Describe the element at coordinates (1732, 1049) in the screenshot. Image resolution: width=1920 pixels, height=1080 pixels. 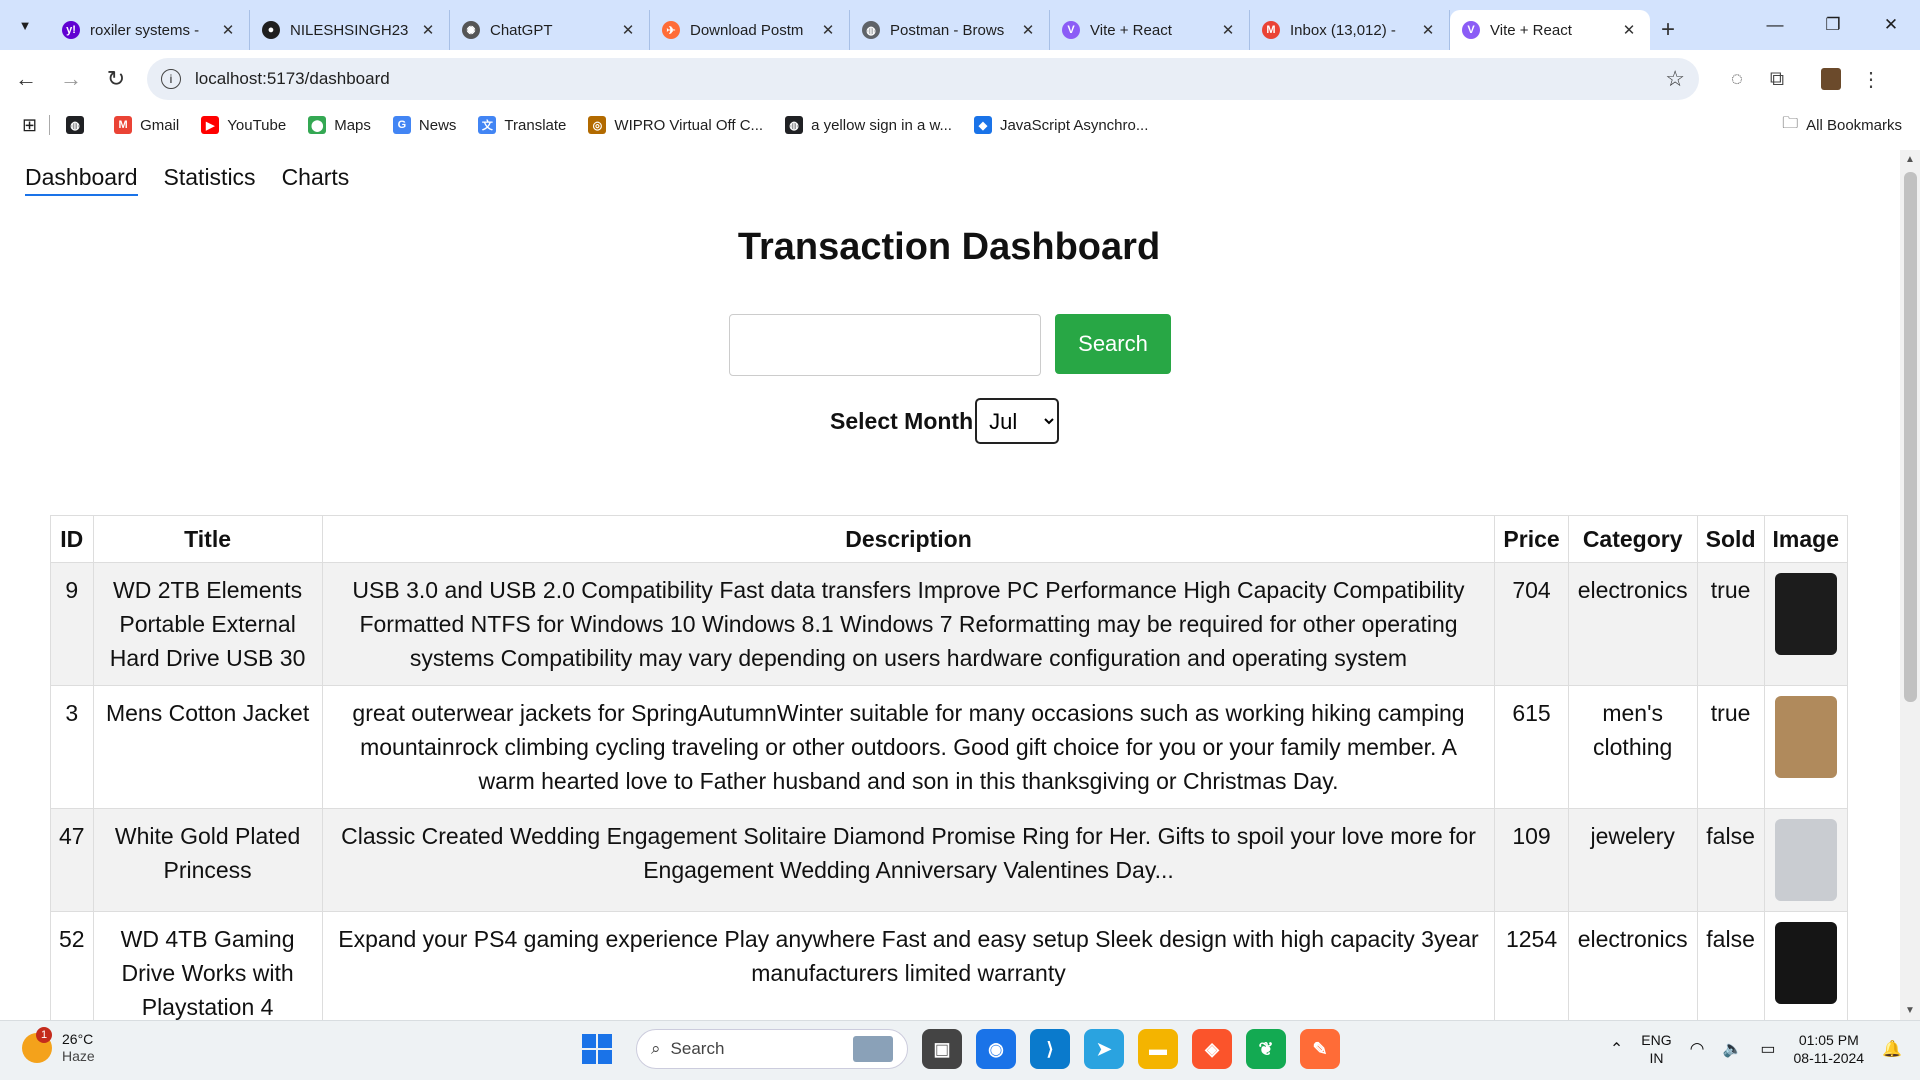
I see `volume-muted-icon: 🔈` at that location.